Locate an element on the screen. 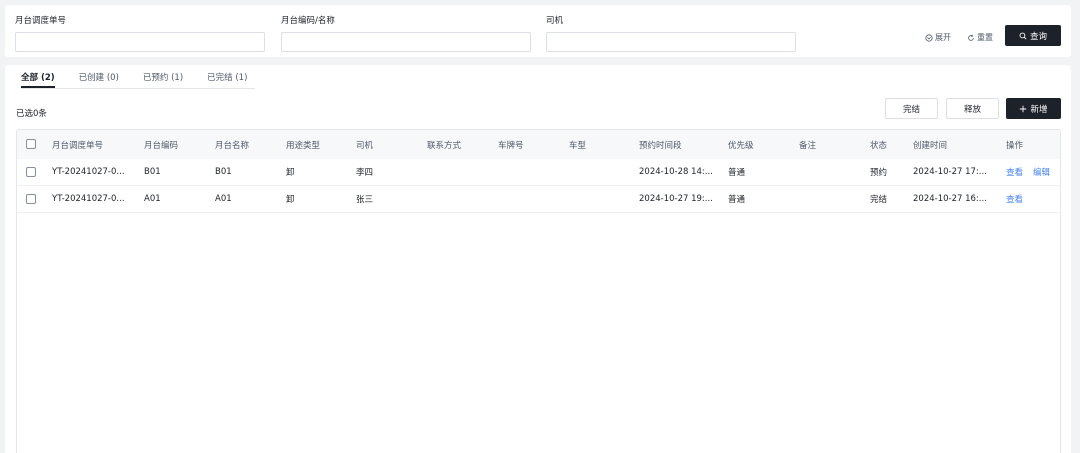 This screenshot has width=1080, height=453. edit-link: 编辑 is located at coordinates (1041, 172).